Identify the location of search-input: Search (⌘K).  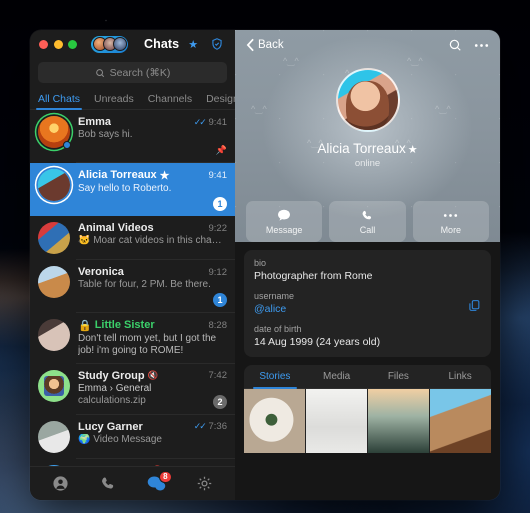
(132, 72).